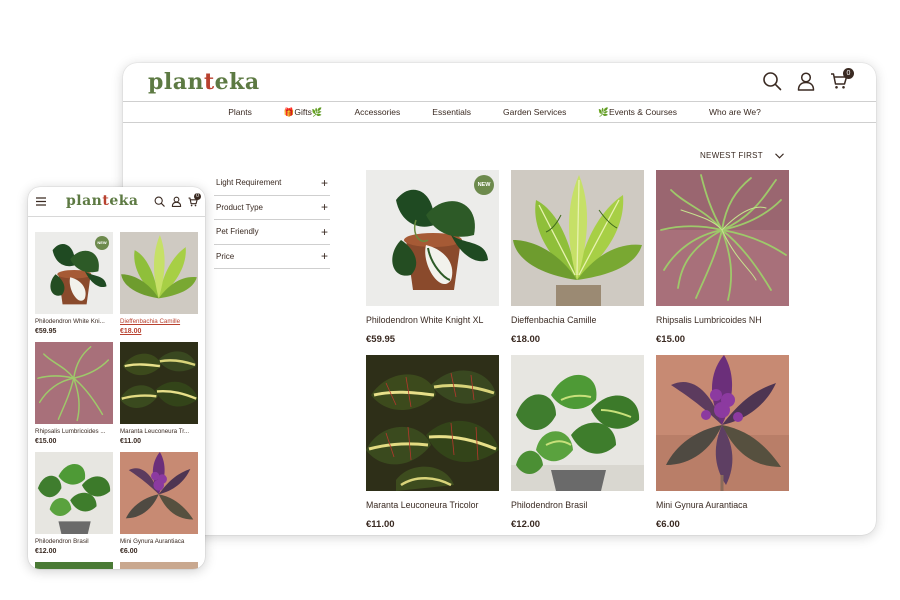 The width and height of the screenshot is (900, 600). I want to click on filter-pet-friendly: Pet Friendly +, so click(272, 232).